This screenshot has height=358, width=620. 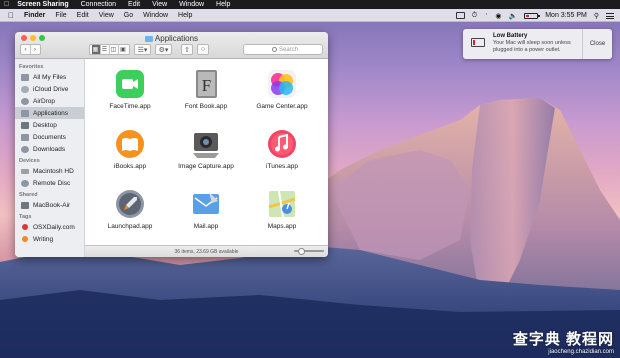 I want to click on app-item-ibooks: iBooks.app, so click(x=130, y=149).